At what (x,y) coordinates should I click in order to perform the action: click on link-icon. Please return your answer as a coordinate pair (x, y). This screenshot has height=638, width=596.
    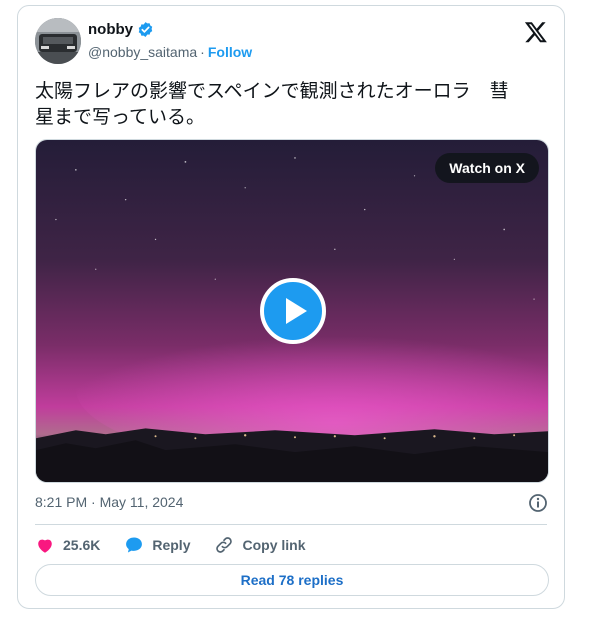
    Looking at the image, I should click on (224, 545).